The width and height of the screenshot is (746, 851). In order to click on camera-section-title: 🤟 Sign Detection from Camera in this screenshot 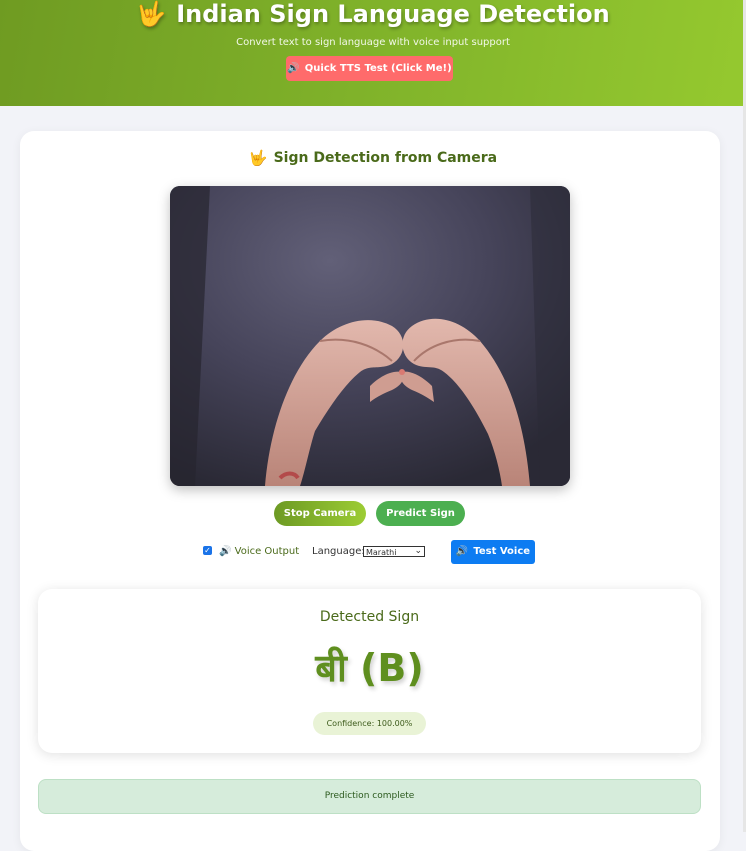, I will do `click(373, 158)`.